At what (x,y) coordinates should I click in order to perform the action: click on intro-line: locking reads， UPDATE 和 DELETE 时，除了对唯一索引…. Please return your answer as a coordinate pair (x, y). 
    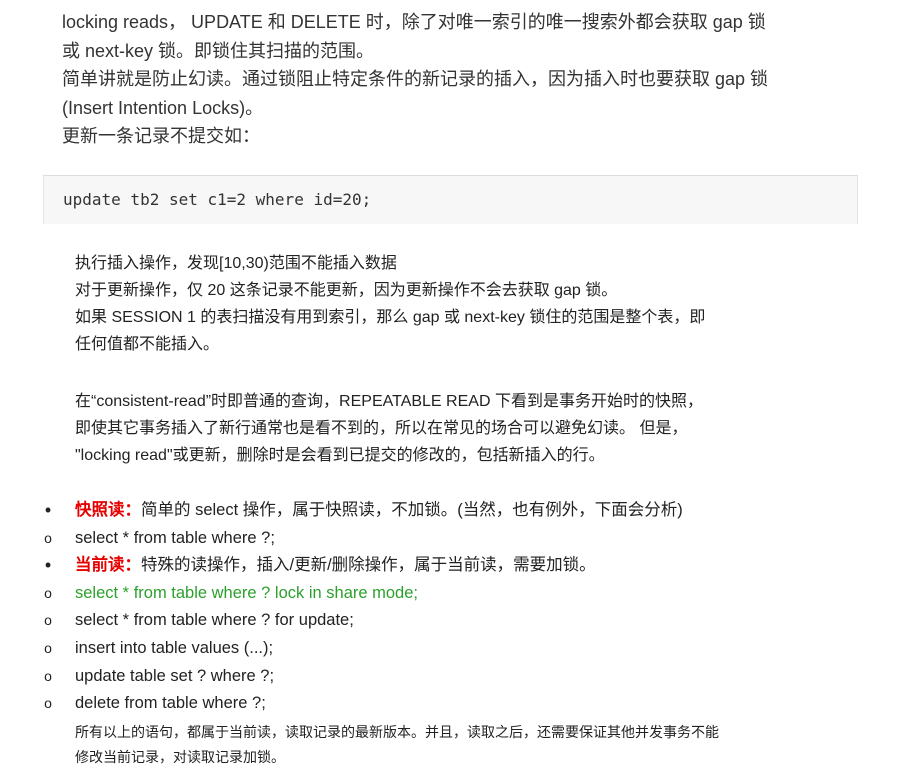
    Looking at the image, I should click on (414, 22).